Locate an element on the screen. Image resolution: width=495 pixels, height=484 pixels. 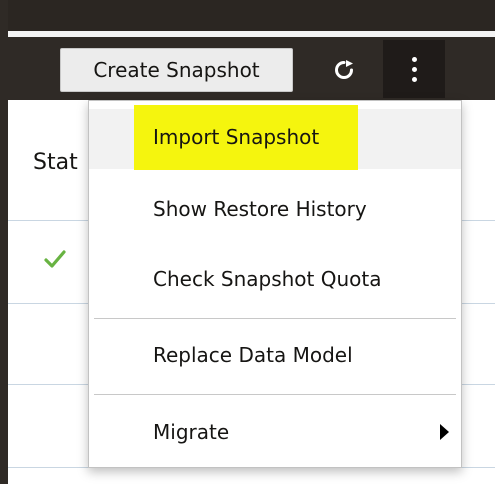
menu-item-check-snapshot-quota: Check Snapshot Quota is located at coordinates (275, 279).